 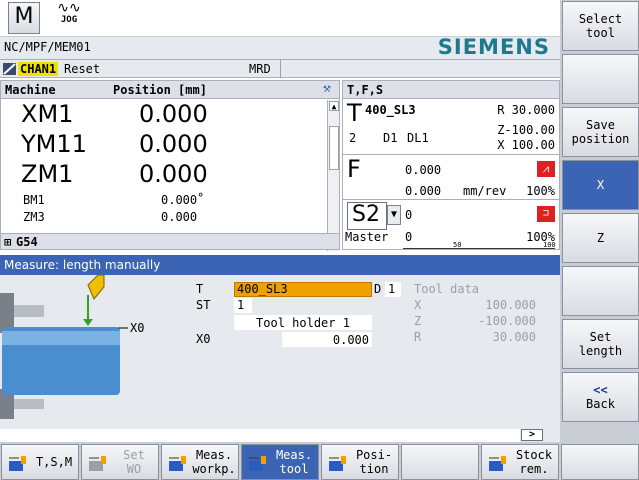 What do you see at coordinates (526, 110) in the screenshot?
I see `tool-radius: R 30.000` at bounding box center [526, 110].